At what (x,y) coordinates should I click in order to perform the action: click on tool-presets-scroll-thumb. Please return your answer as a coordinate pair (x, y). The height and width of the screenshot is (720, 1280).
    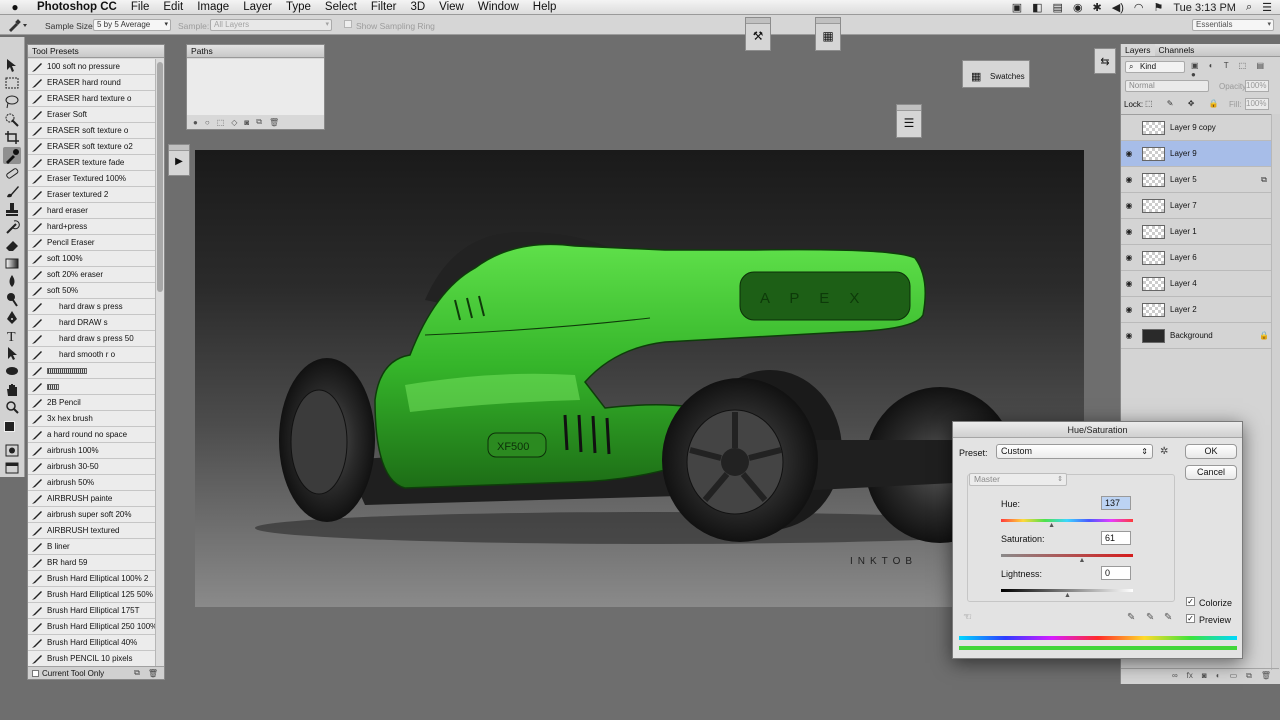
    Looking at the image, I should click on (160, 177).